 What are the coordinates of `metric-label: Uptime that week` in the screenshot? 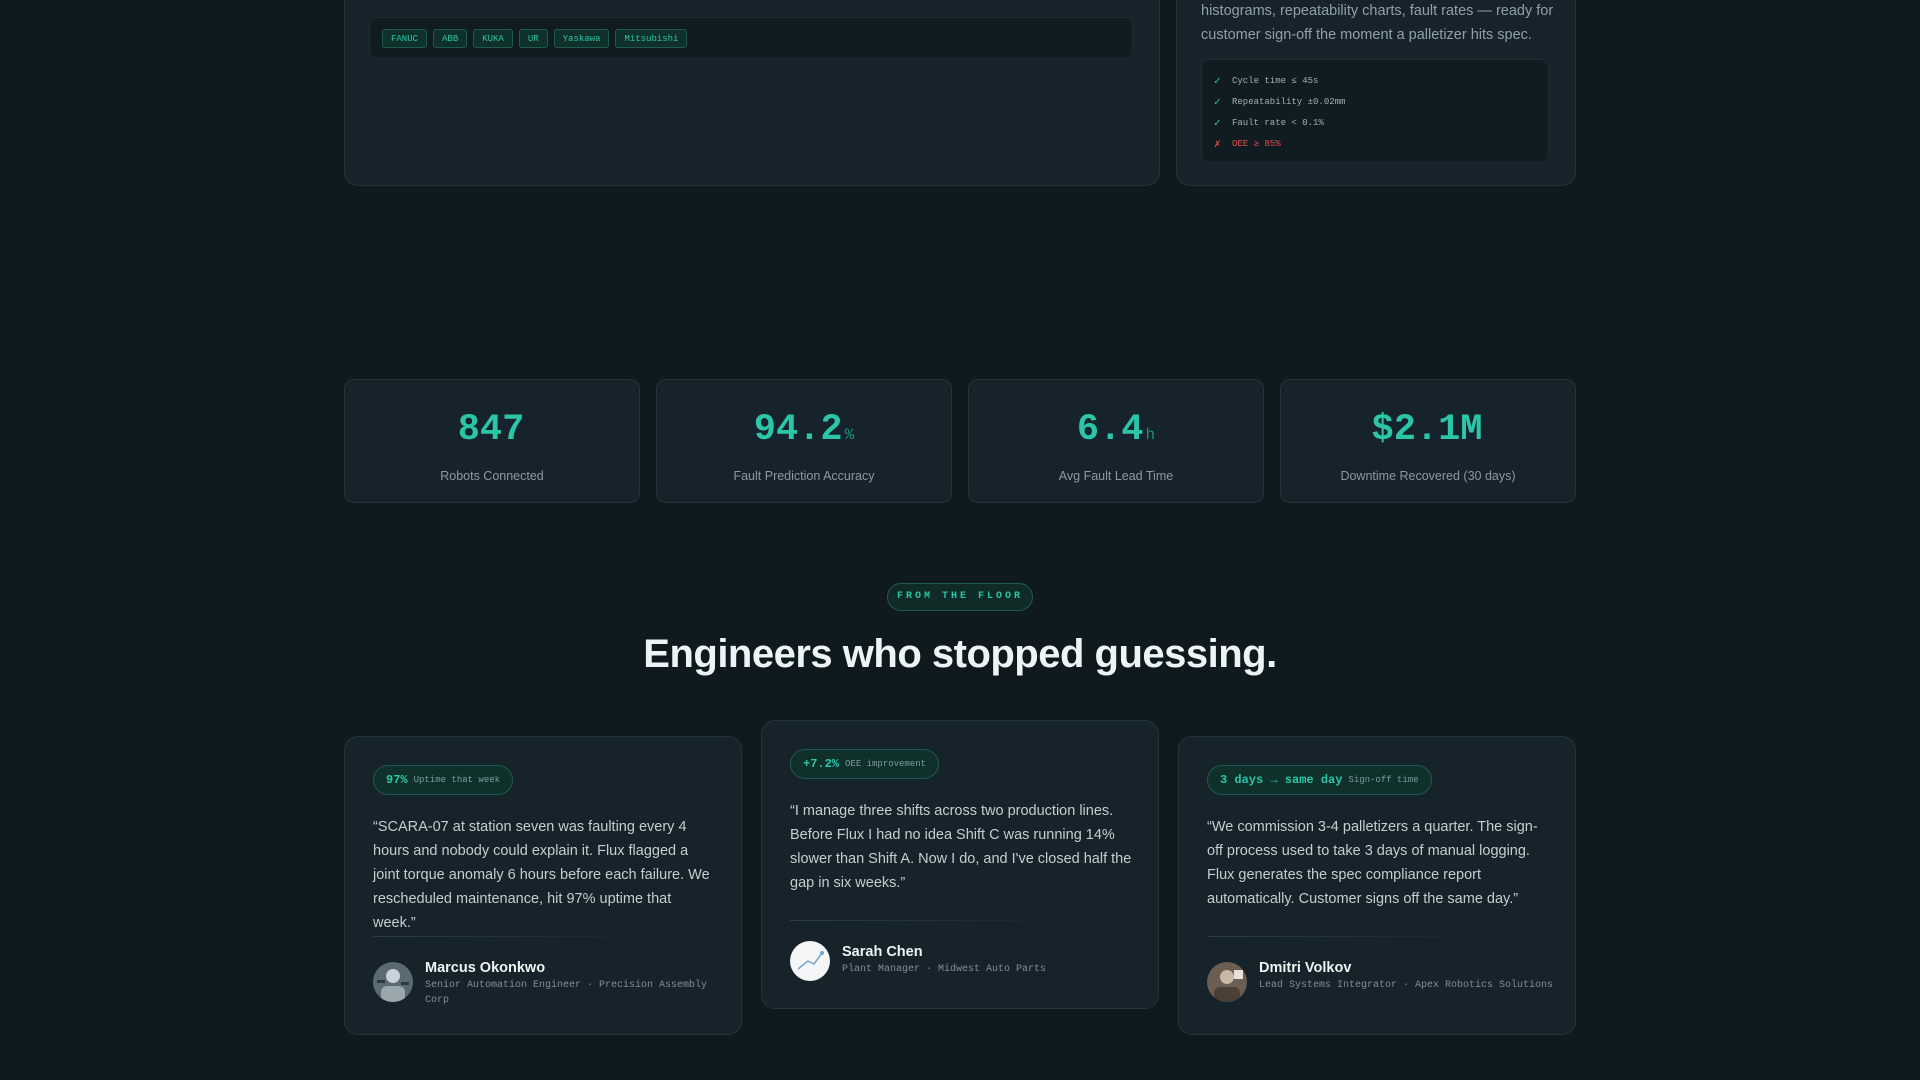 It's located at (457, 780).